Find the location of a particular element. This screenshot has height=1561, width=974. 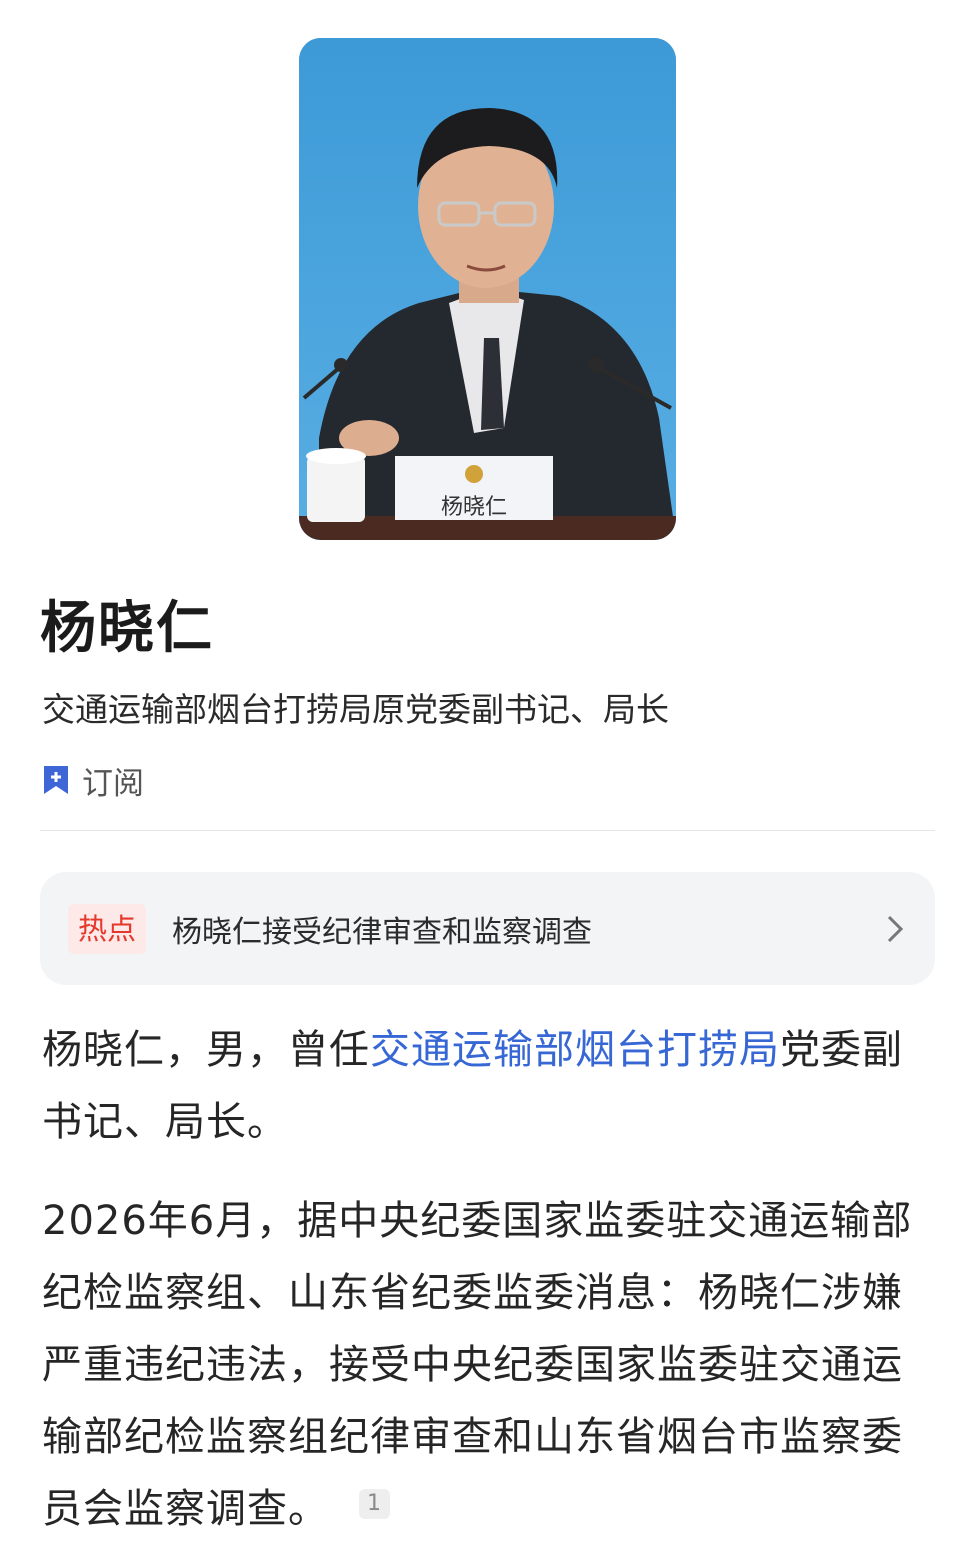

hot-news-card: 热点 杨晓仁接受纪律审查和监察调查 is located at coordinates (487, 928).